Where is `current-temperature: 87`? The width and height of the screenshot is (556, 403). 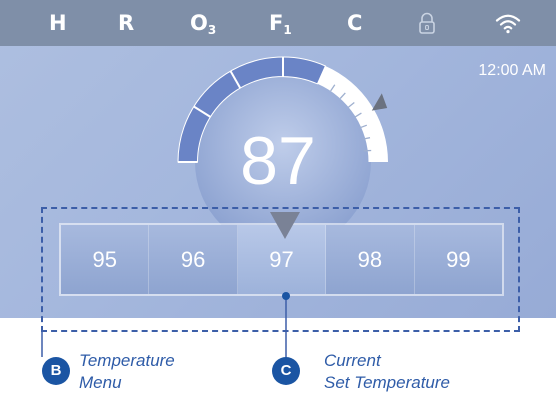 current-temperature: 87 is located at coordinates (278, 161).